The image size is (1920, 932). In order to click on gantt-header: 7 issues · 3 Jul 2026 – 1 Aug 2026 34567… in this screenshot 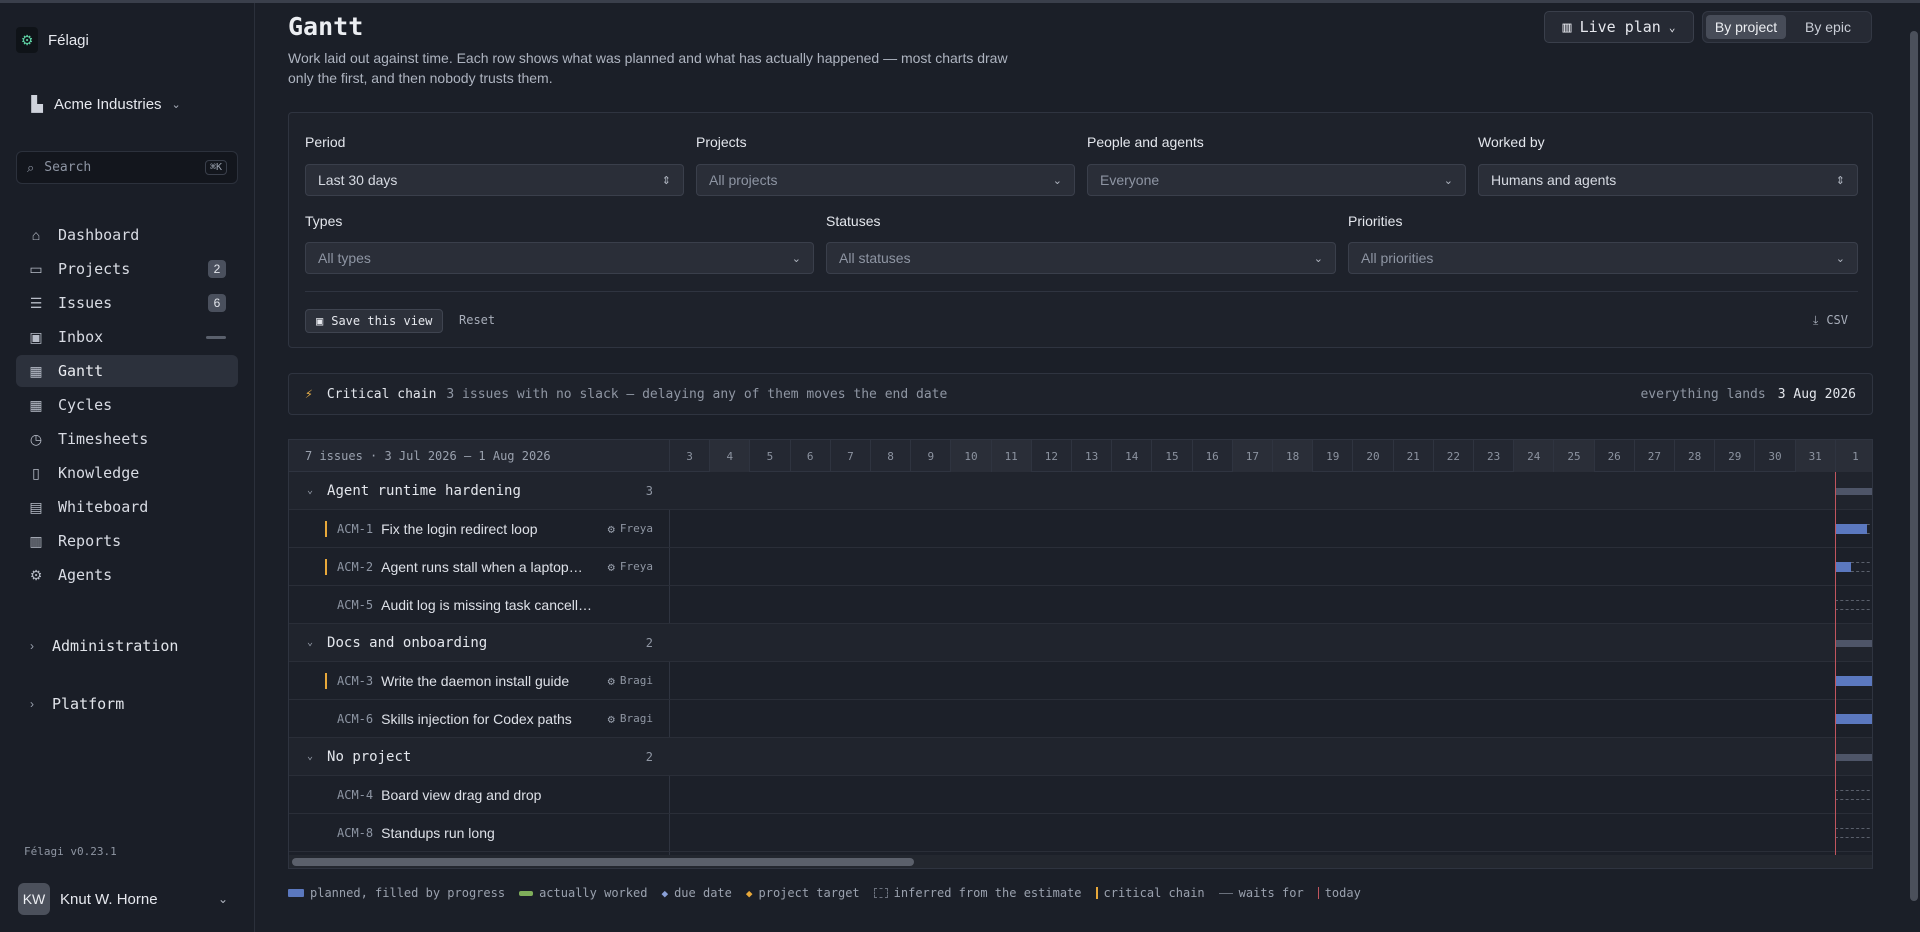, I will do `click(1080, 456)`.